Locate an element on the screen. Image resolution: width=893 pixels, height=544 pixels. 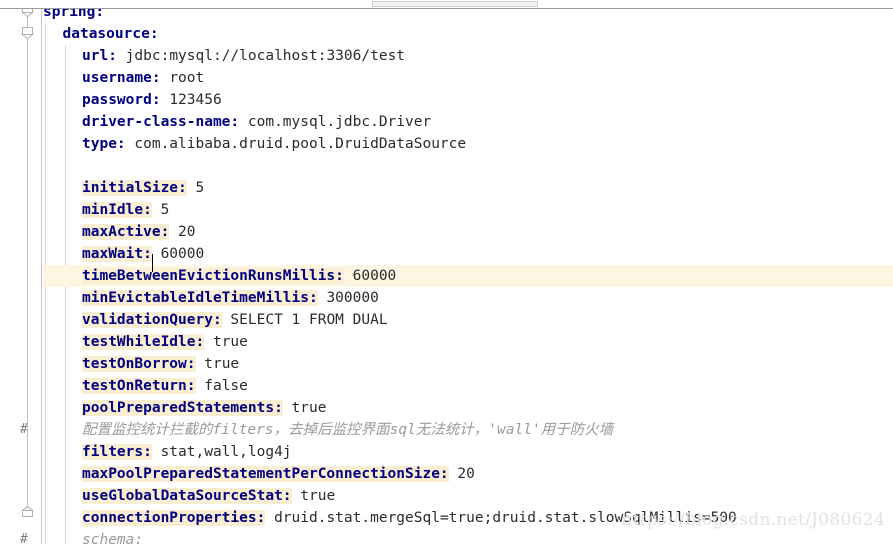
code-comment: schema: is located at coordinates (113, 538).